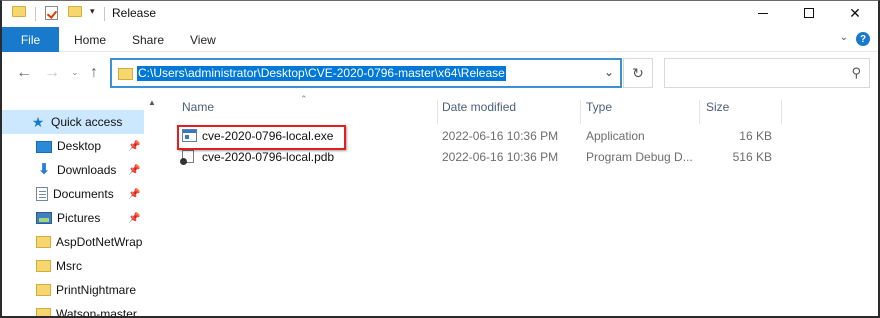 This screenshot has width=880, height=318. I want to click on sidebar-item-label: Desktop, so click(79, 146).